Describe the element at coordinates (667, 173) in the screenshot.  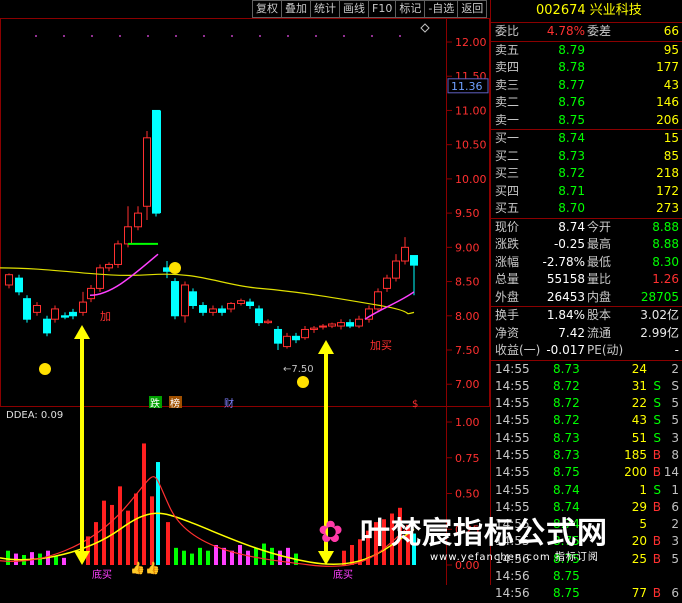
I see `buy-volume: 218` at that location.